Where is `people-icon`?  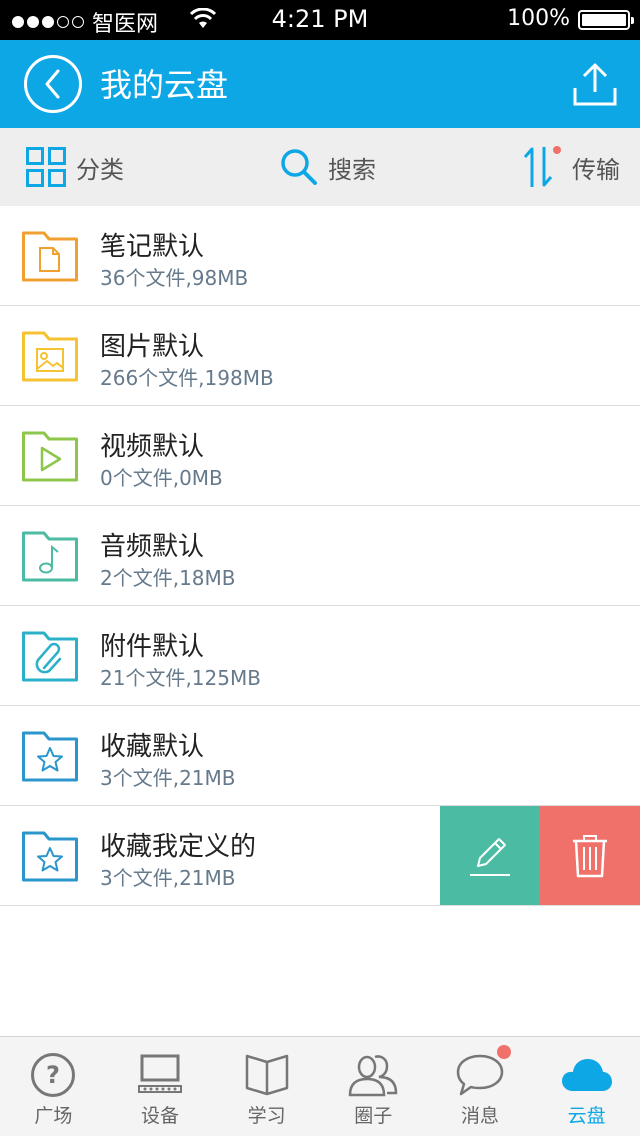
people-icon is located at coordinates (373, 1076).